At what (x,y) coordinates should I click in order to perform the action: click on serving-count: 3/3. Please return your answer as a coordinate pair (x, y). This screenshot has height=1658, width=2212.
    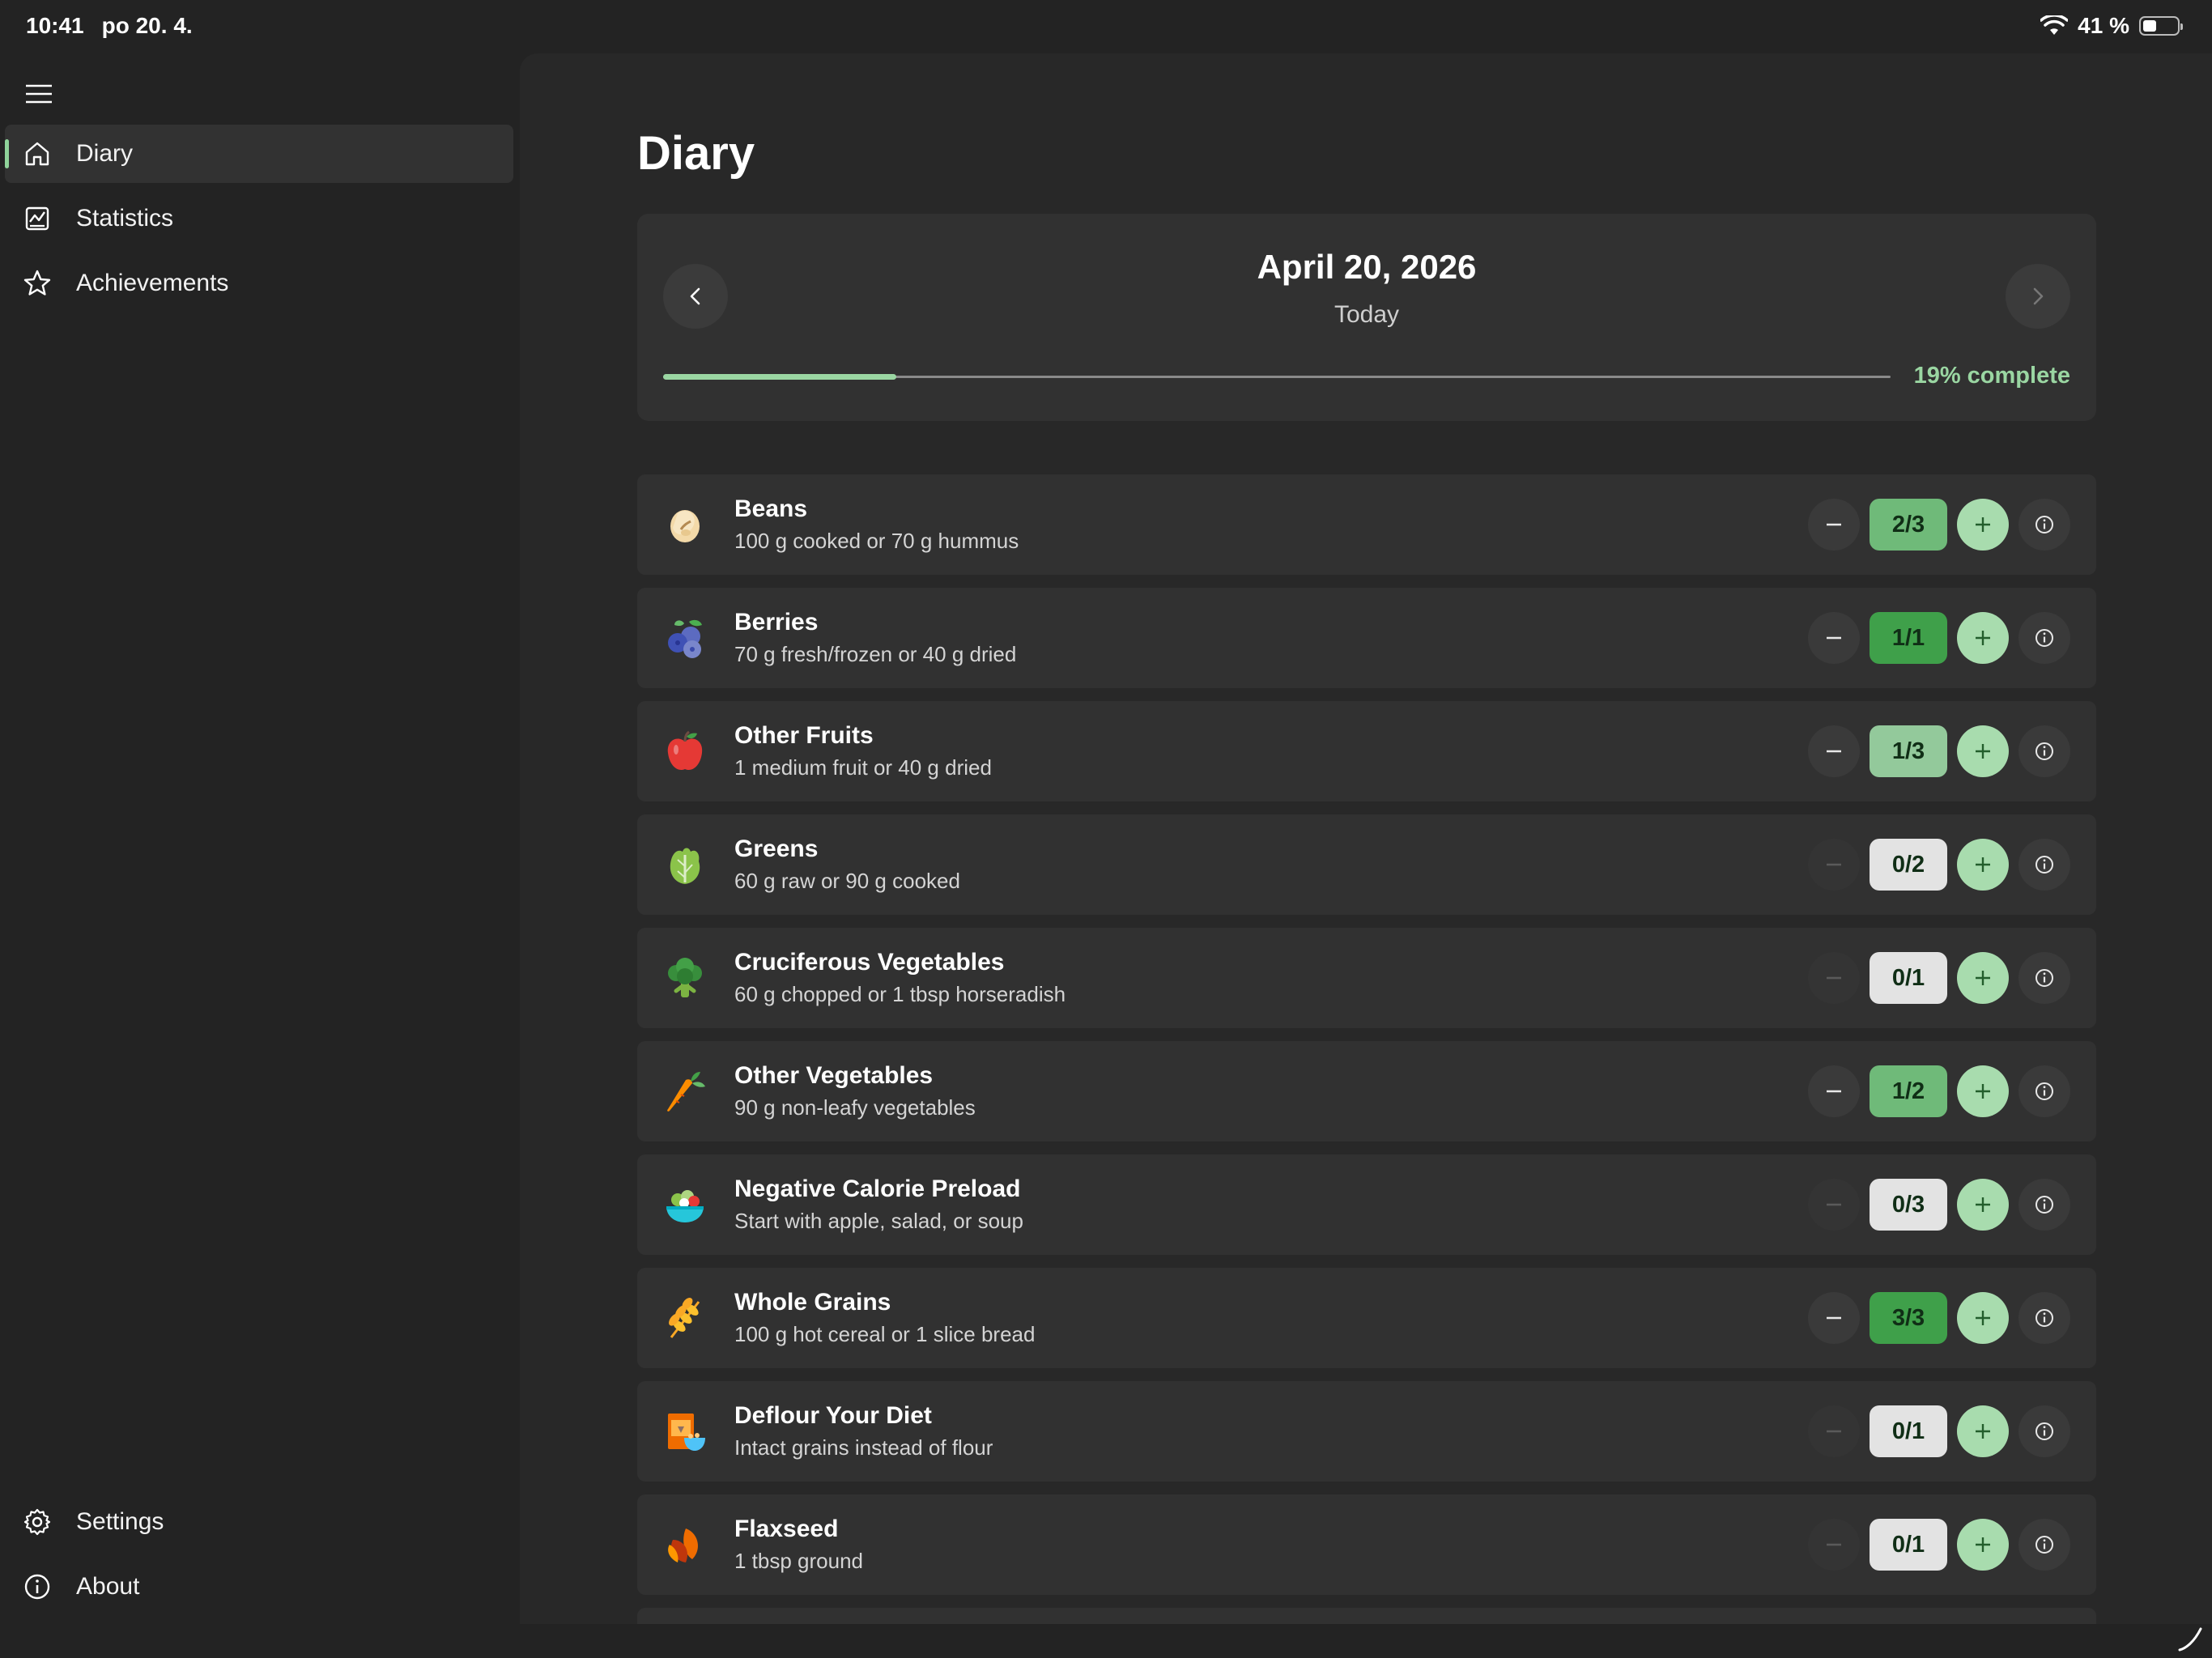
    Looking at the image, I should click on (1909, 1318).